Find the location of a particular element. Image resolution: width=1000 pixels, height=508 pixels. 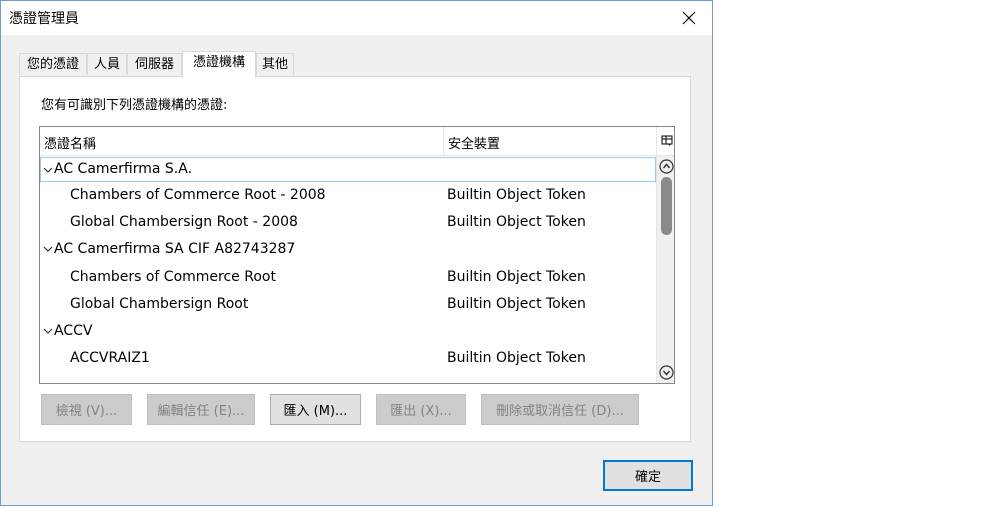

certificate-name: Chambers of Commerce Root - 2008 is located at coordinates (198, 195).